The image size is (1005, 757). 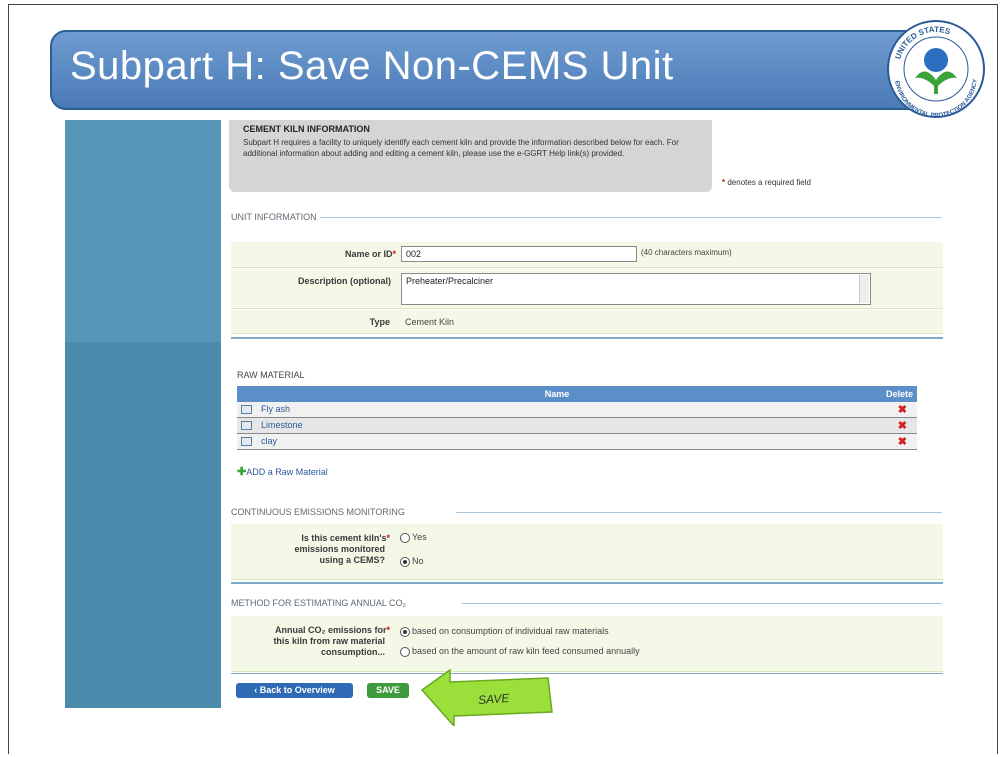 I want to click on required-note: * denotes a required field, so click(x=766, y=182).